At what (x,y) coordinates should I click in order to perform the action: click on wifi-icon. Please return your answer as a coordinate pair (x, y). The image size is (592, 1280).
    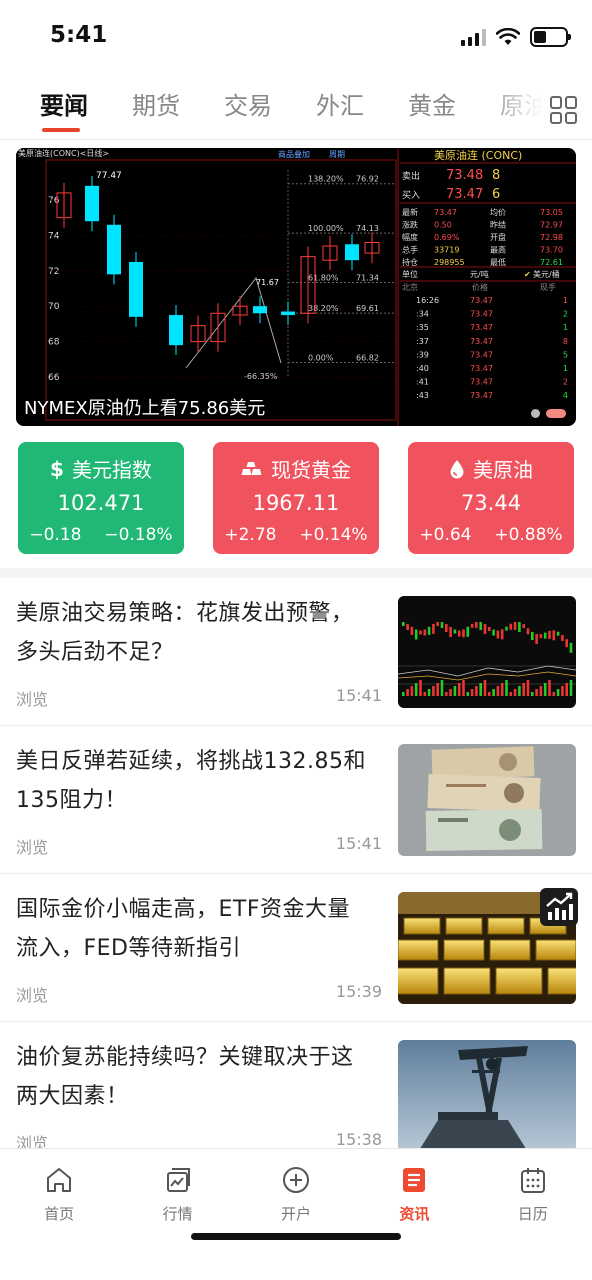
    Looking at the image, I should click on (508, 36).